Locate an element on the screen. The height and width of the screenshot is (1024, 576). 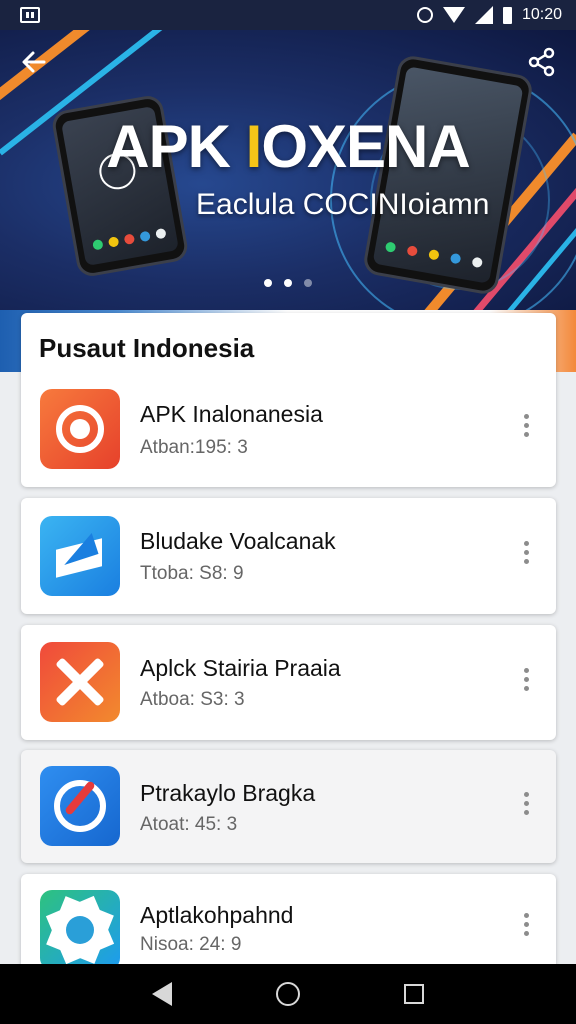
app-meta: Atboa: S3: 3 is located at coordinates (192, 699).